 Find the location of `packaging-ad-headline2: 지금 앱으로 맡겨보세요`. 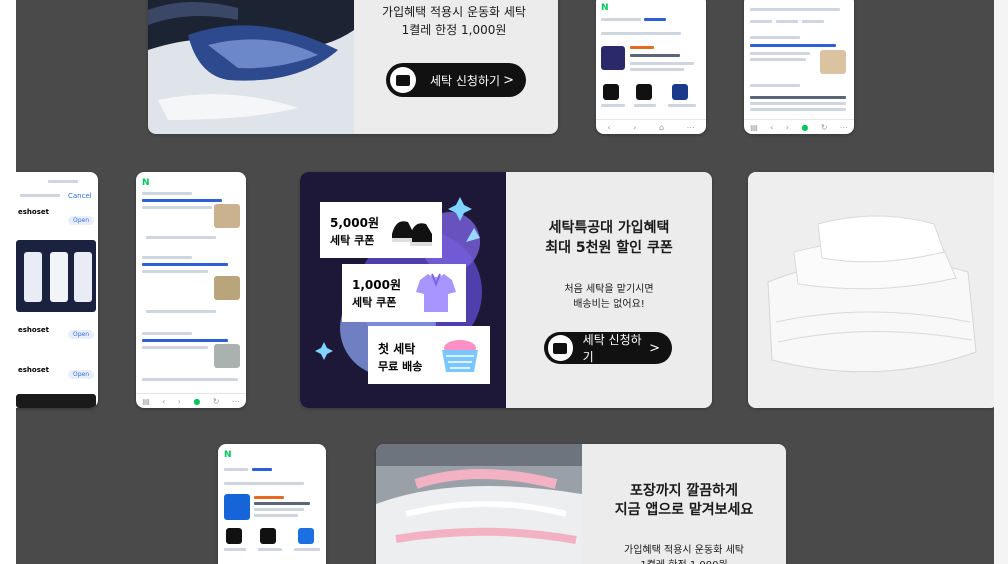

packaging-ad-headline2: 지금 앱으로 맡겨보세요 is located at coordinates (684, 510).